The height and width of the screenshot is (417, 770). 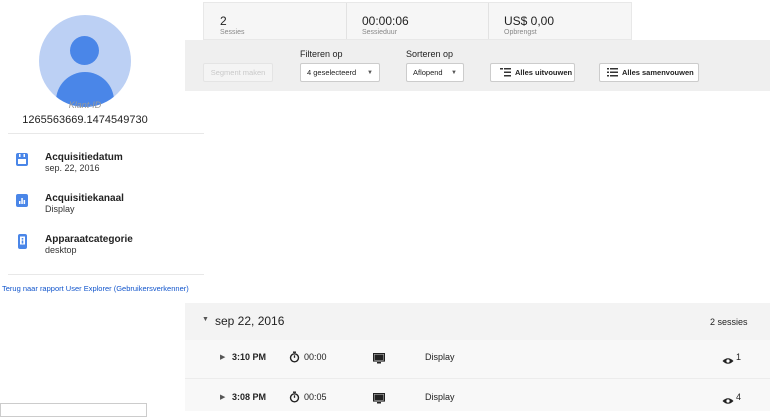 I want to click on client-id-label: Klant-ID, so click(x=85, y=105).